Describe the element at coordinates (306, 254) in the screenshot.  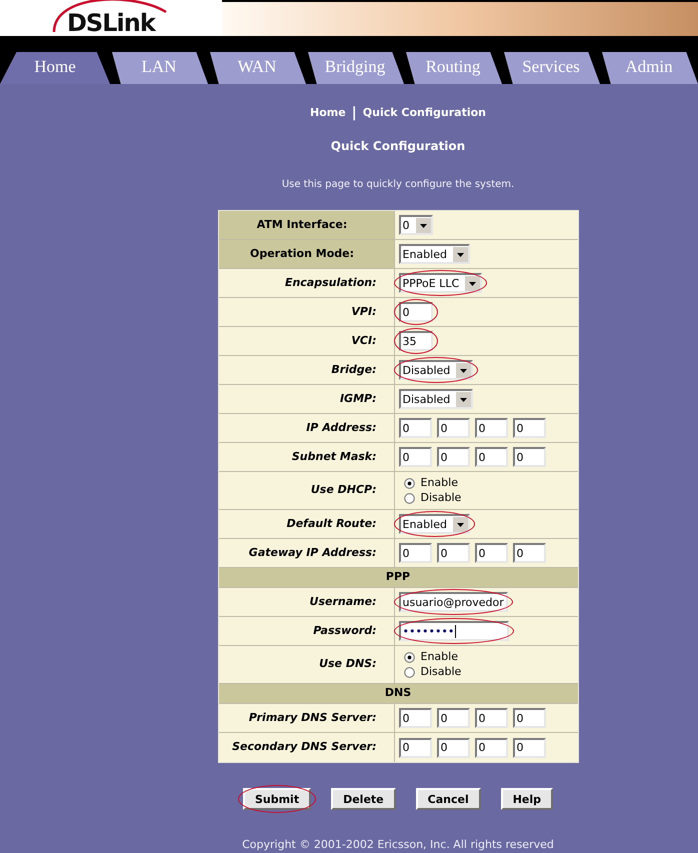
I see `field-label: Operation Mode:` at that location.